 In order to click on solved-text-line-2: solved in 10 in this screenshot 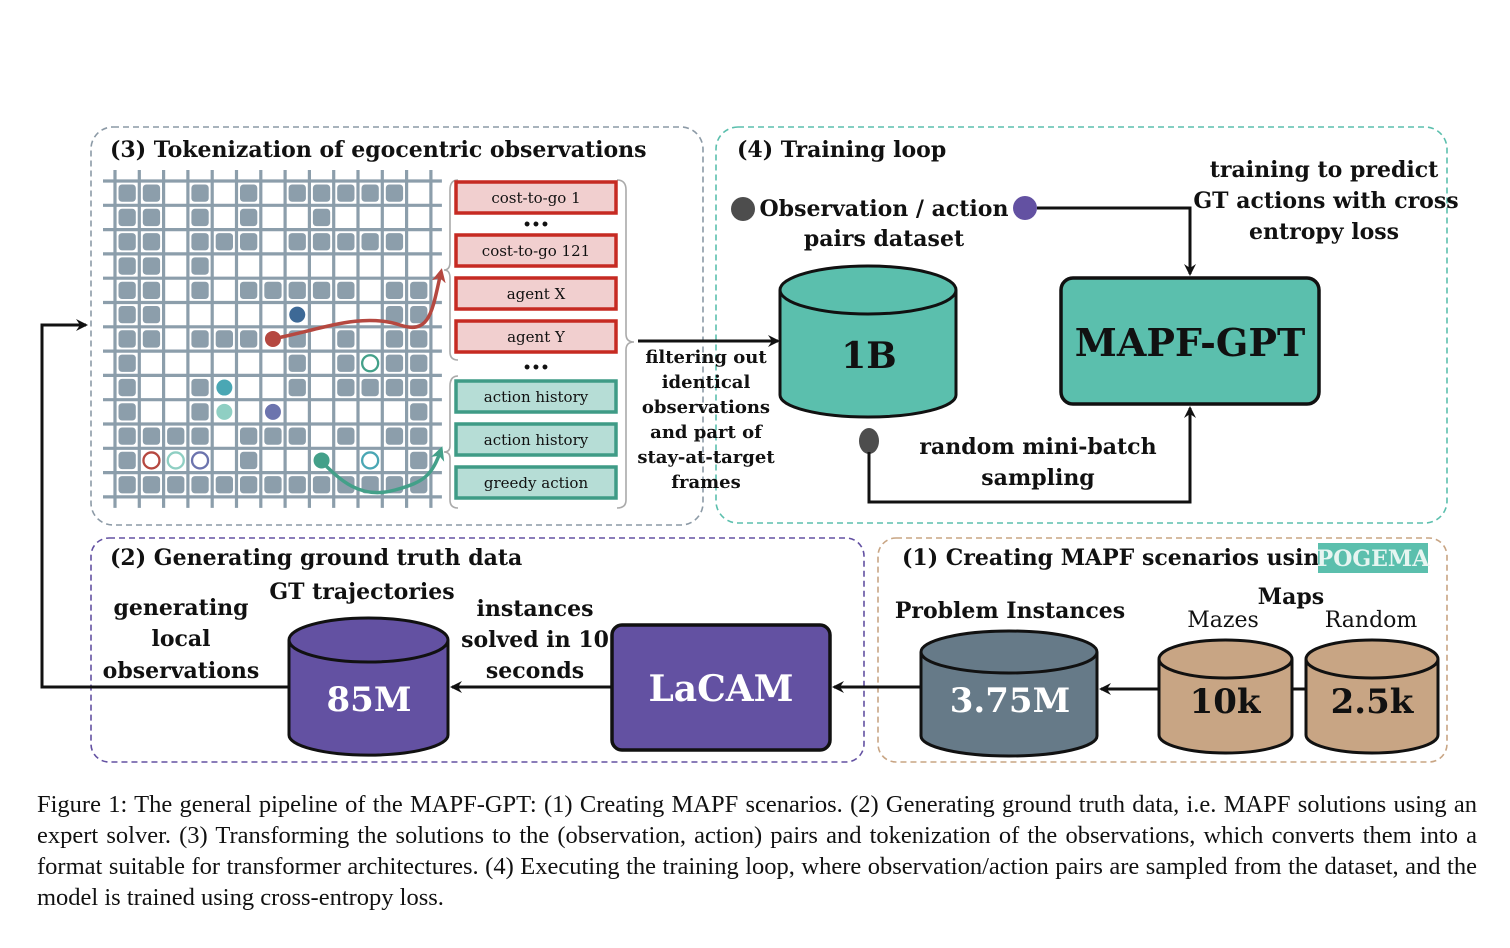, I will do `click(535, 640)`.